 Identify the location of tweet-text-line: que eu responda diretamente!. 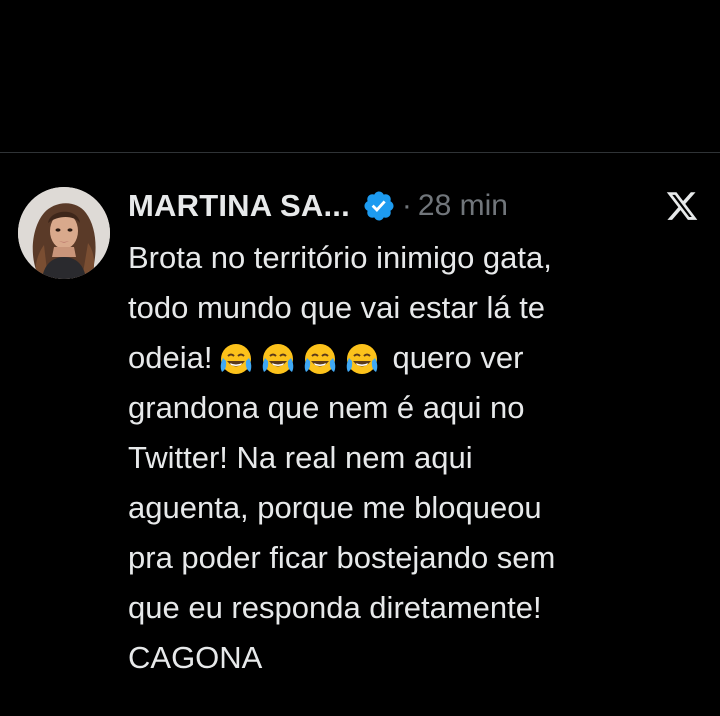
(335, 607).